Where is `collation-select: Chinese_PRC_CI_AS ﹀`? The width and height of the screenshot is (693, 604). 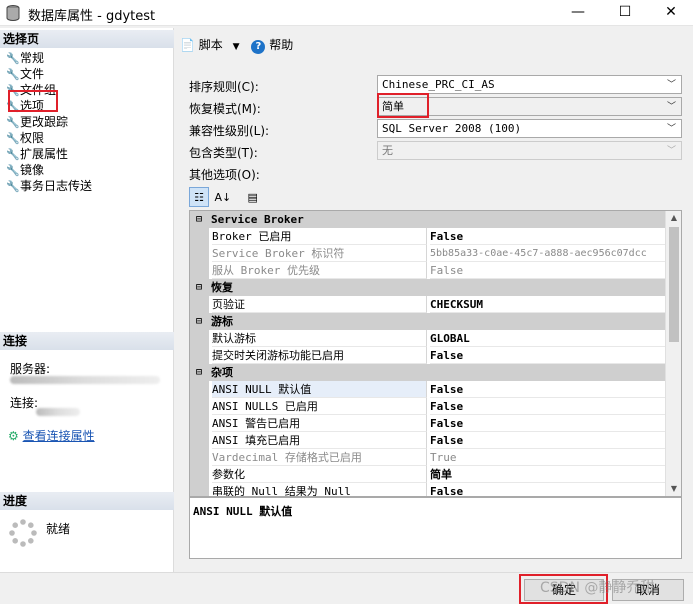
collation-select: Chinese_PRC_CI_AS ﹀ is located at coordinates (529, 84).